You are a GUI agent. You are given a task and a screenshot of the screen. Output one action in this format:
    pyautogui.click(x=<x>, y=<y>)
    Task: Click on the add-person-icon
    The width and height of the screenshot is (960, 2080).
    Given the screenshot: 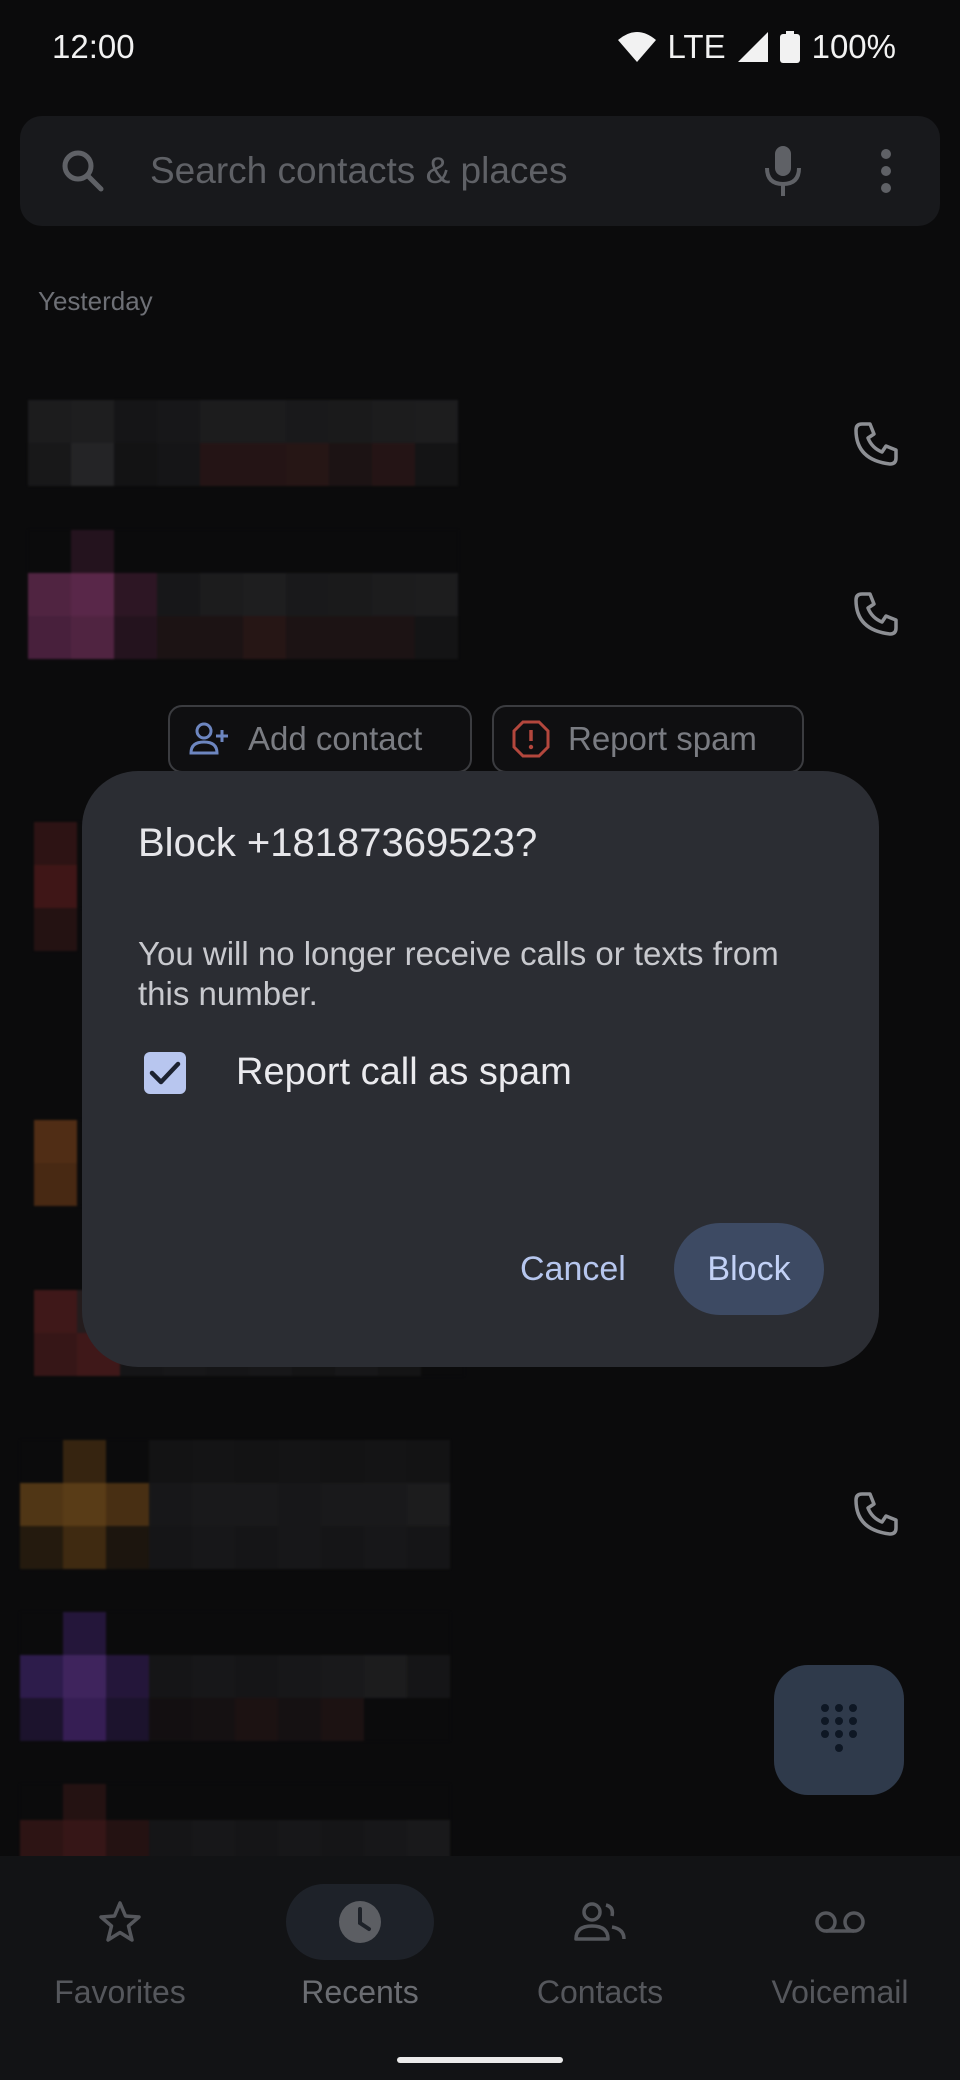 What is the action you would take?
    pyautogui.click(x=208, y=738)
    